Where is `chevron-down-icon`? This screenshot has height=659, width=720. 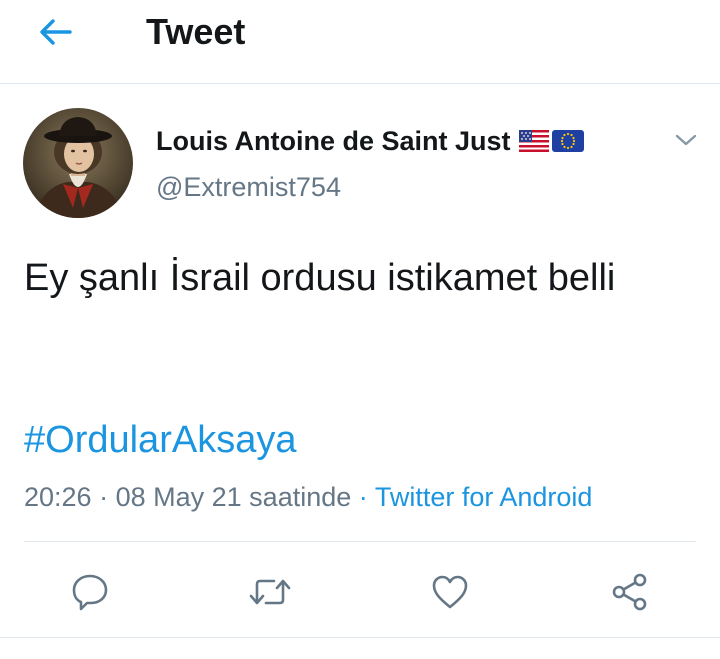
chevron-down-icon is located at coordinates (686, 140).